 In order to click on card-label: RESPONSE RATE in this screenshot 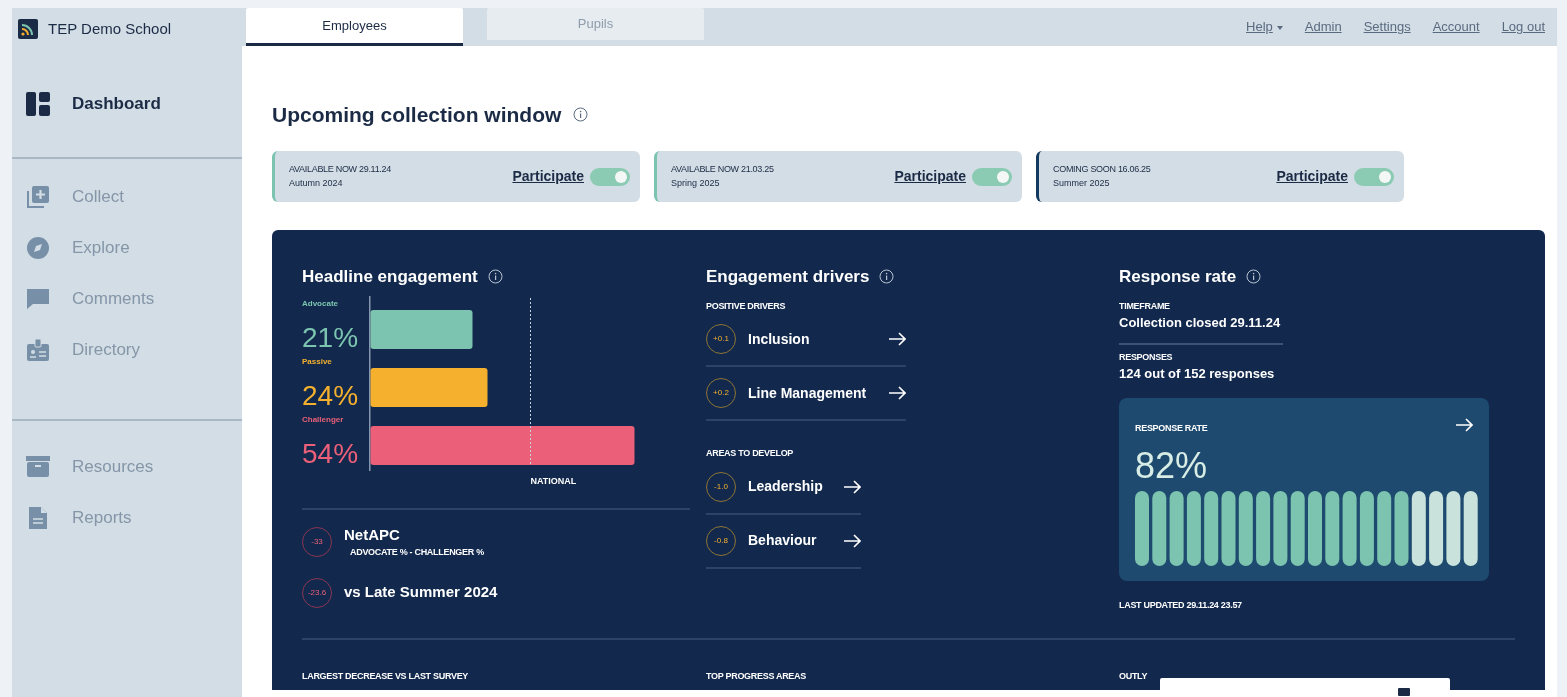, I will do `click(1171, 428)`.